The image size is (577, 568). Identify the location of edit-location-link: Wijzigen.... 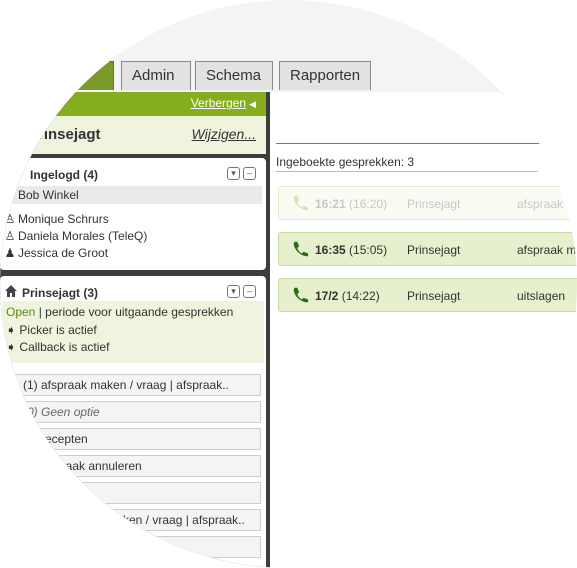
(224, 134).